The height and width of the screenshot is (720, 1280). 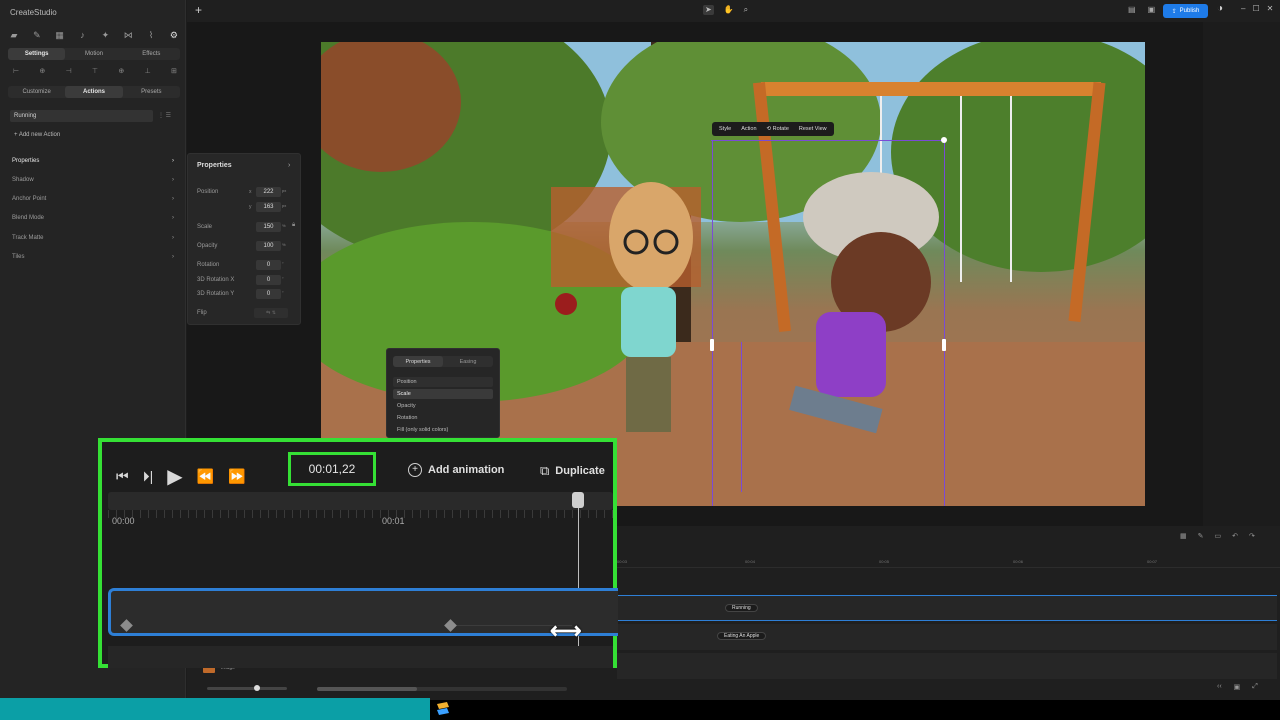 What do you see at coordinates (268, 227) in the screenshot?
I see `scale-input: 150` at bounding box center [268, 227].